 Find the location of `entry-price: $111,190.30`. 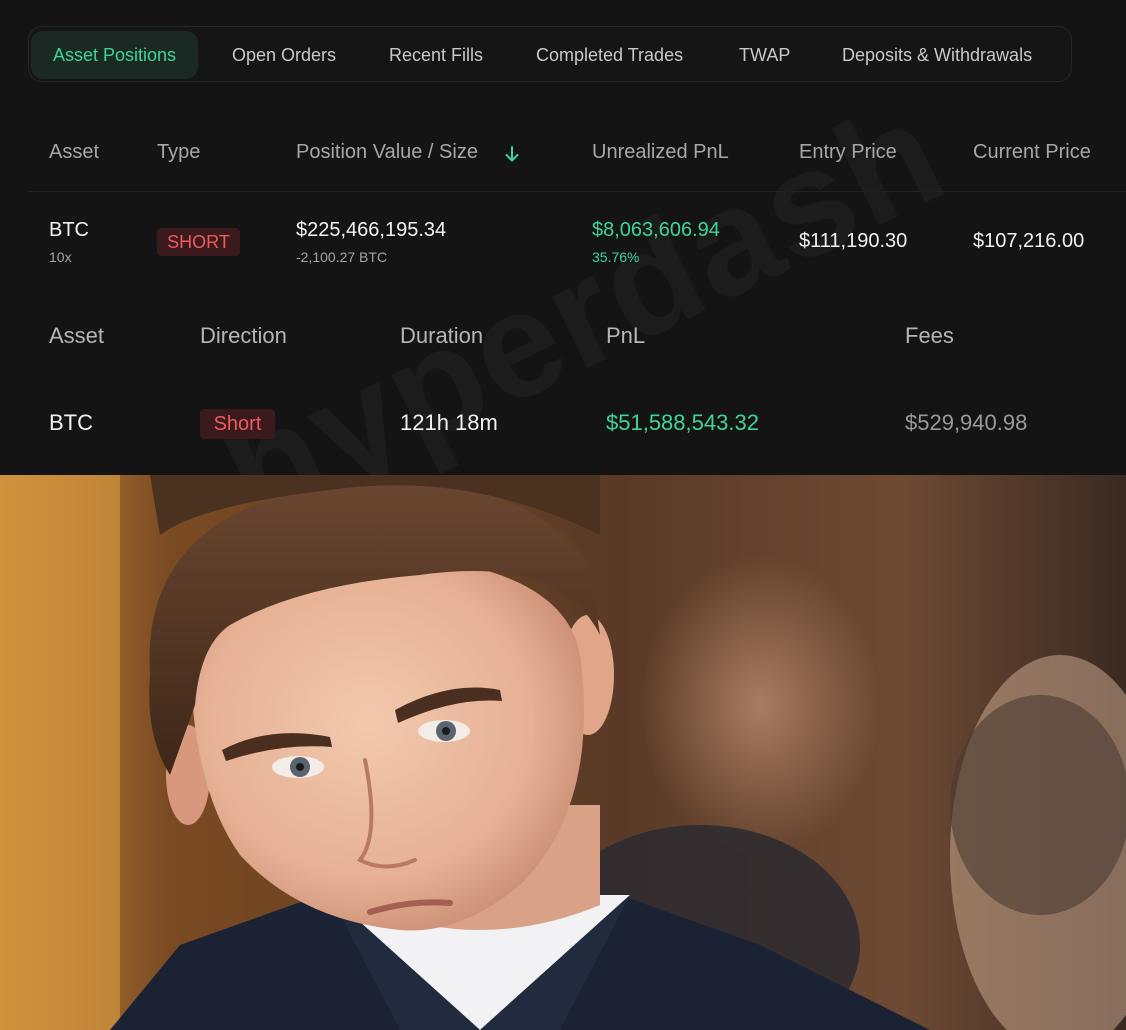

entry-price: $111,190.30 is located at coordinates (853, 241).